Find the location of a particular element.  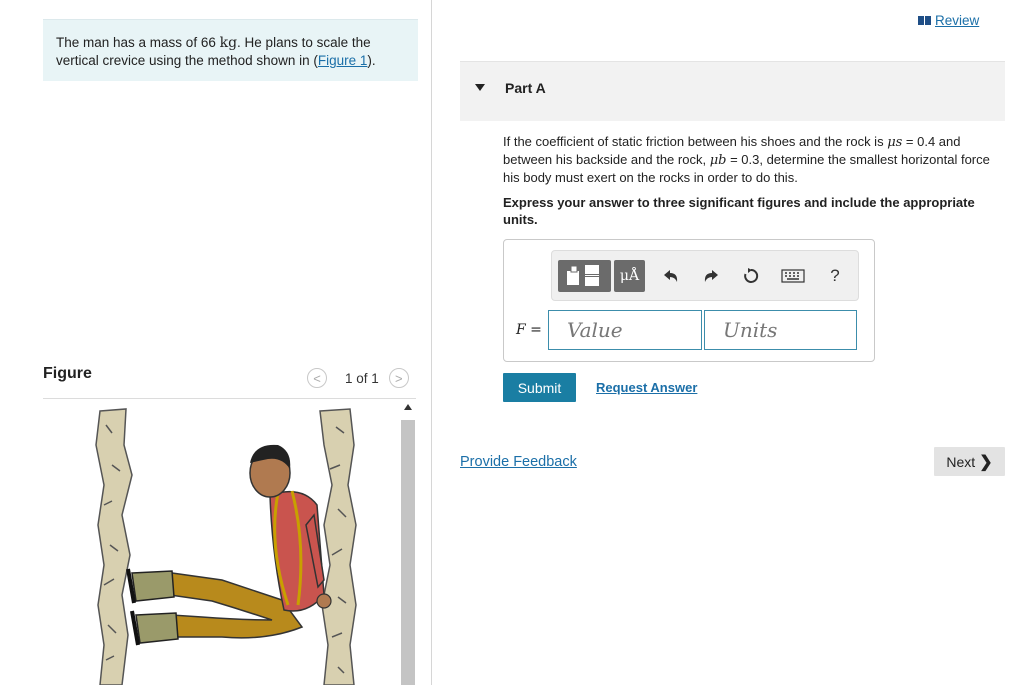

value-input is located at coordinates (625, 330).